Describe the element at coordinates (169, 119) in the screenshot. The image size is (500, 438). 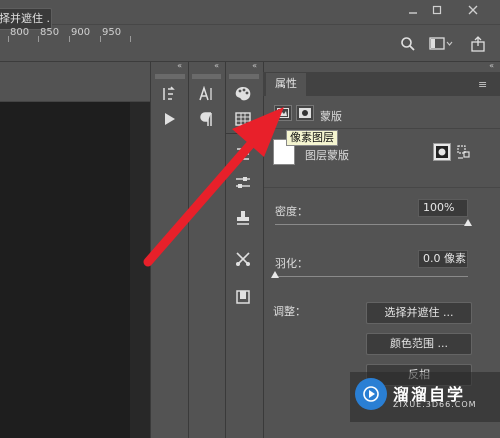
I see `play-action-icon` at that location.